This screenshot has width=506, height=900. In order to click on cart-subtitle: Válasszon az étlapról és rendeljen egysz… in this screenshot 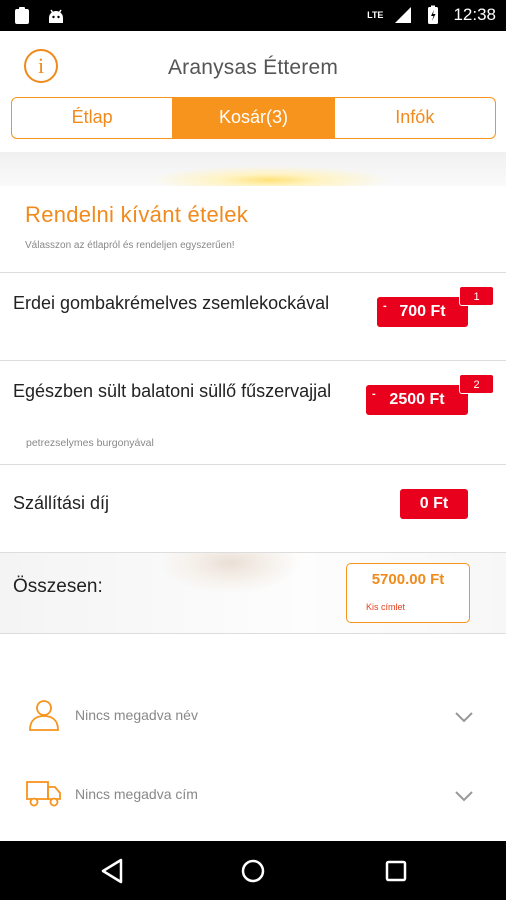, I will do `click(130, 245)`.